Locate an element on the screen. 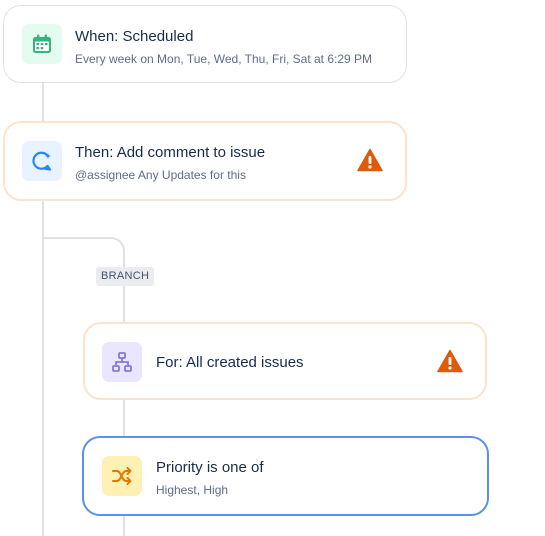  branch-card: For: All created issues is located at coordinates (285, 361).